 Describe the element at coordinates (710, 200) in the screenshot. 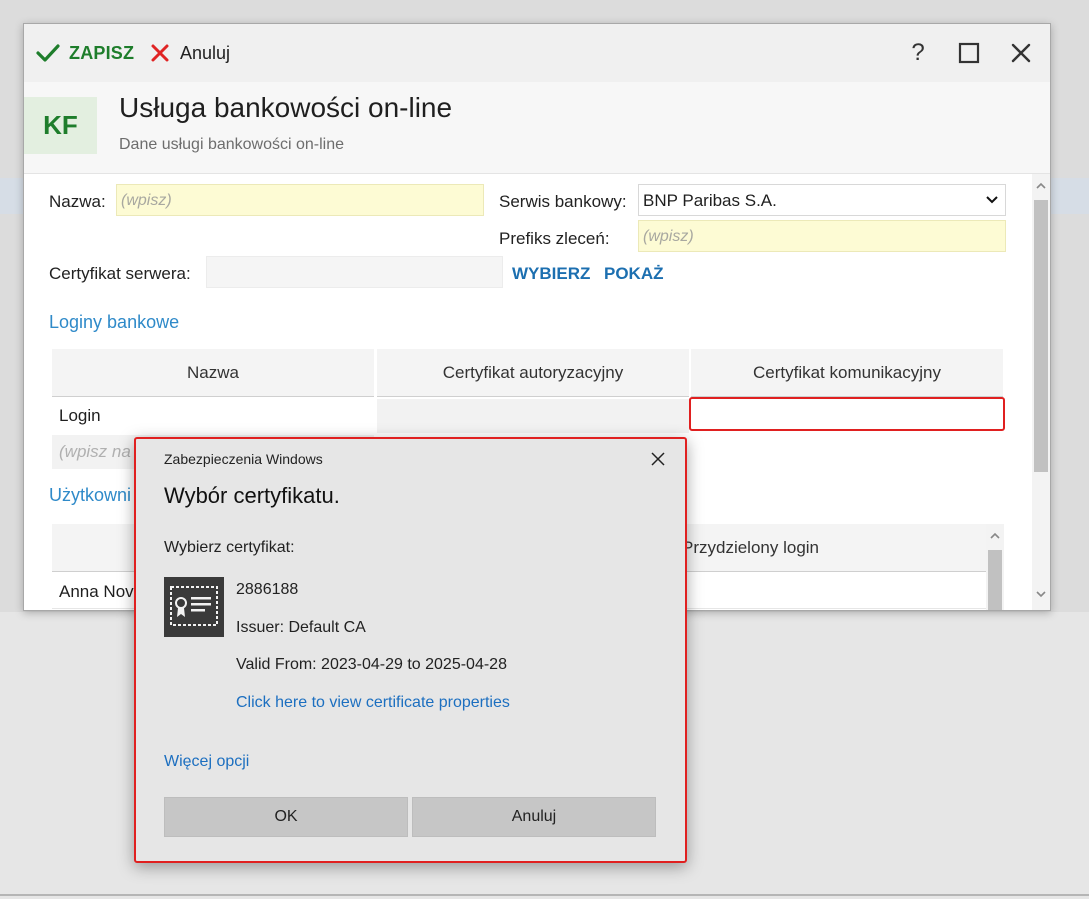

I see `bank-service-value: BNP Paribas S.A.` at that location.